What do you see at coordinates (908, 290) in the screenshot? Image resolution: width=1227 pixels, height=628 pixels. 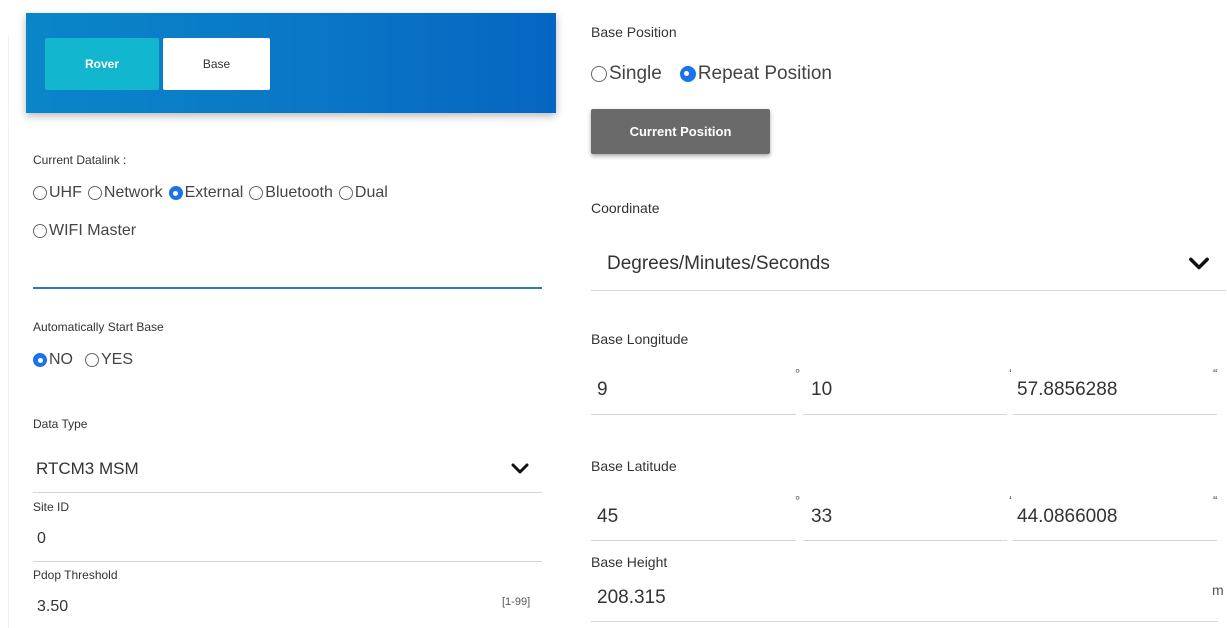 I see `coordinate-underline` at bounding box center [908, 290].